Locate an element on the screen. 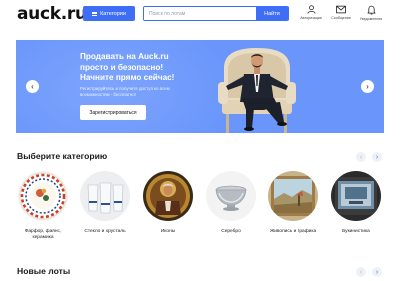 The height and width of the screenshot is (281, 400). auth-label: Авторизация is located at coordinates (311, 18).